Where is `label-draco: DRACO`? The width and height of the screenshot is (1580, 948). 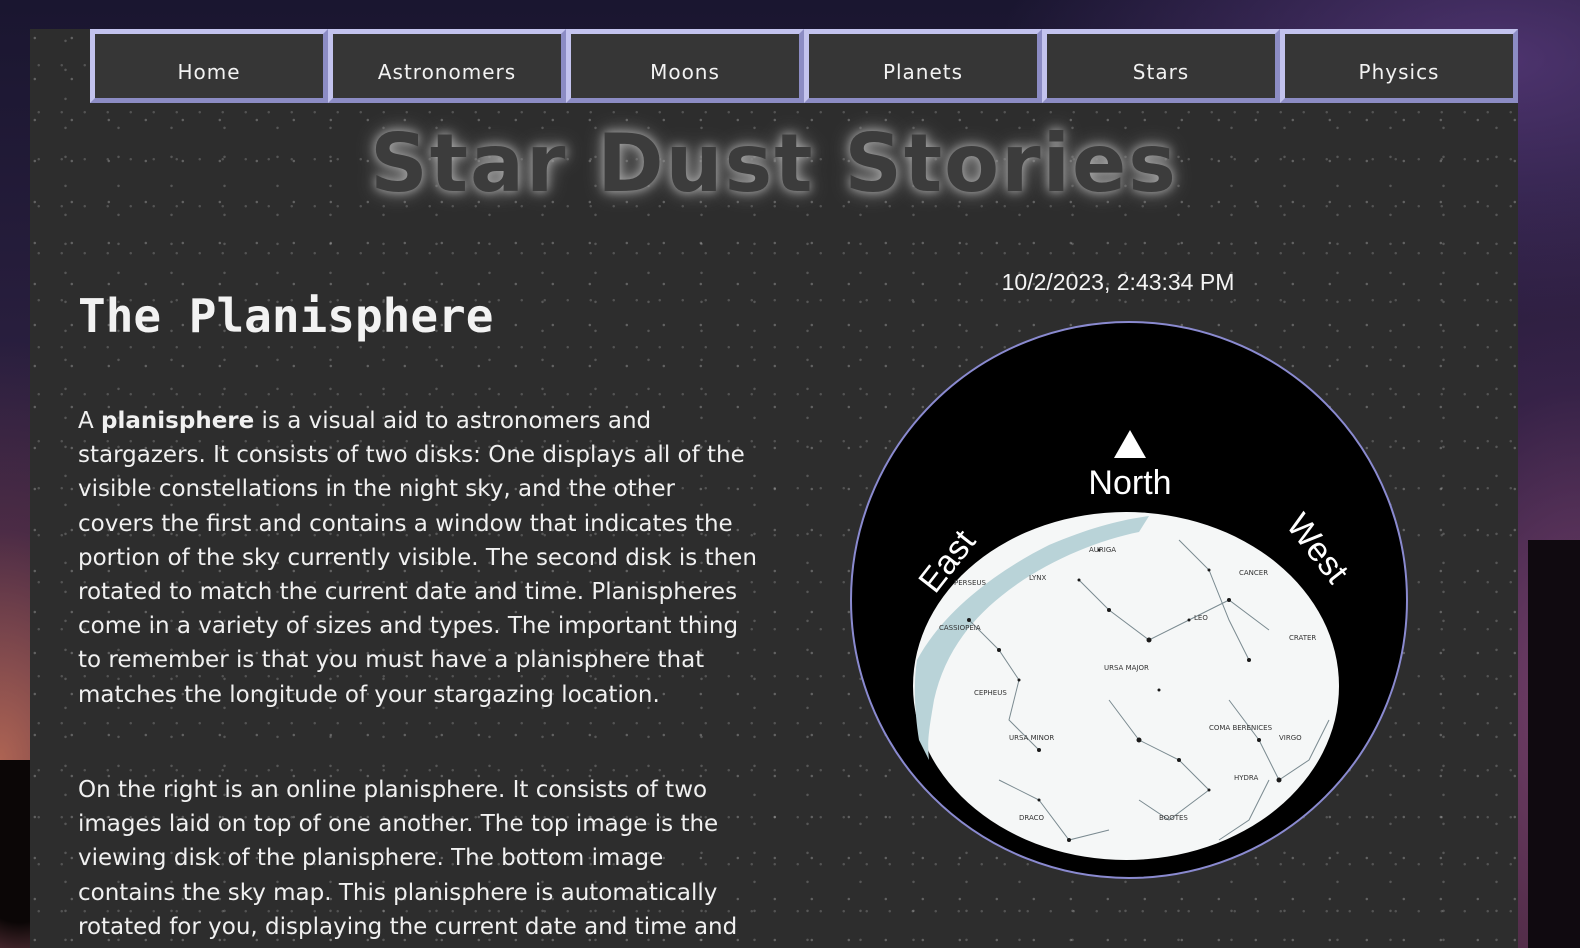 label-draco: DRACO is located at coordinates (1032, 818).